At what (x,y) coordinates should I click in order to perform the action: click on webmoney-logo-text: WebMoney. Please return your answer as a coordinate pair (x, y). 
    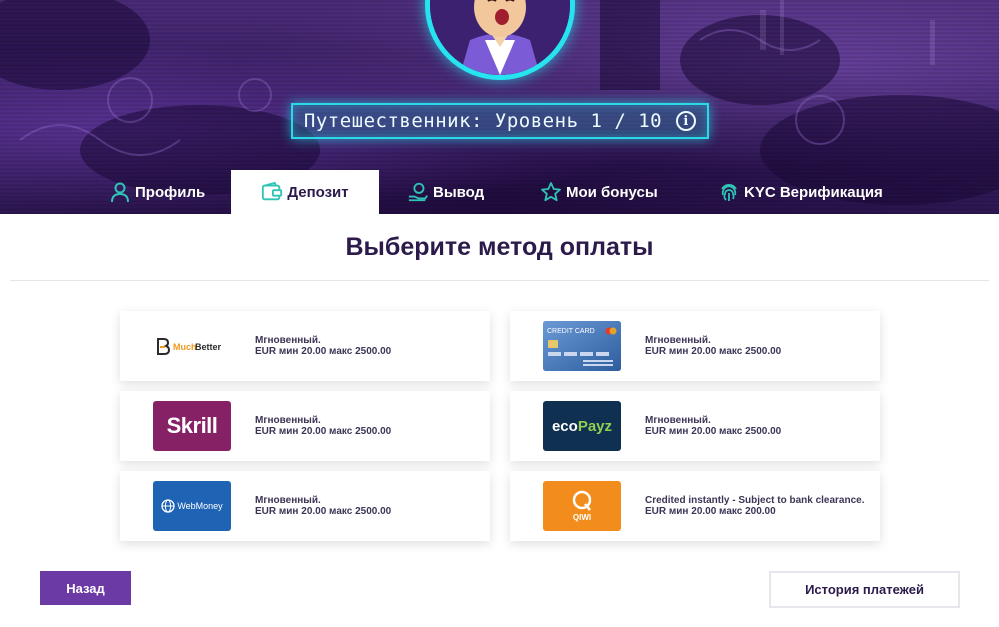
    Looking at the image, I should click on (200, 506).